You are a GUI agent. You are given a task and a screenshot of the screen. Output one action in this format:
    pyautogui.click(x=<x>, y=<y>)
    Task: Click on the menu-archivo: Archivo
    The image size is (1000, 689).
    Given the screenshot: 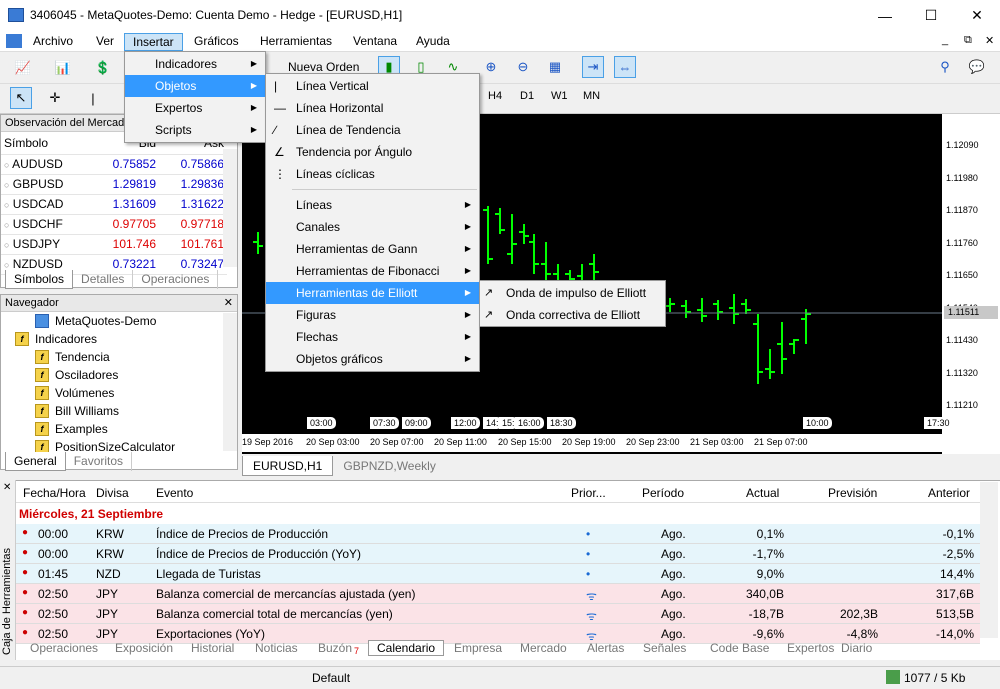 What is the action you would take?
    pyautogui.click(x=53, y=42)
    